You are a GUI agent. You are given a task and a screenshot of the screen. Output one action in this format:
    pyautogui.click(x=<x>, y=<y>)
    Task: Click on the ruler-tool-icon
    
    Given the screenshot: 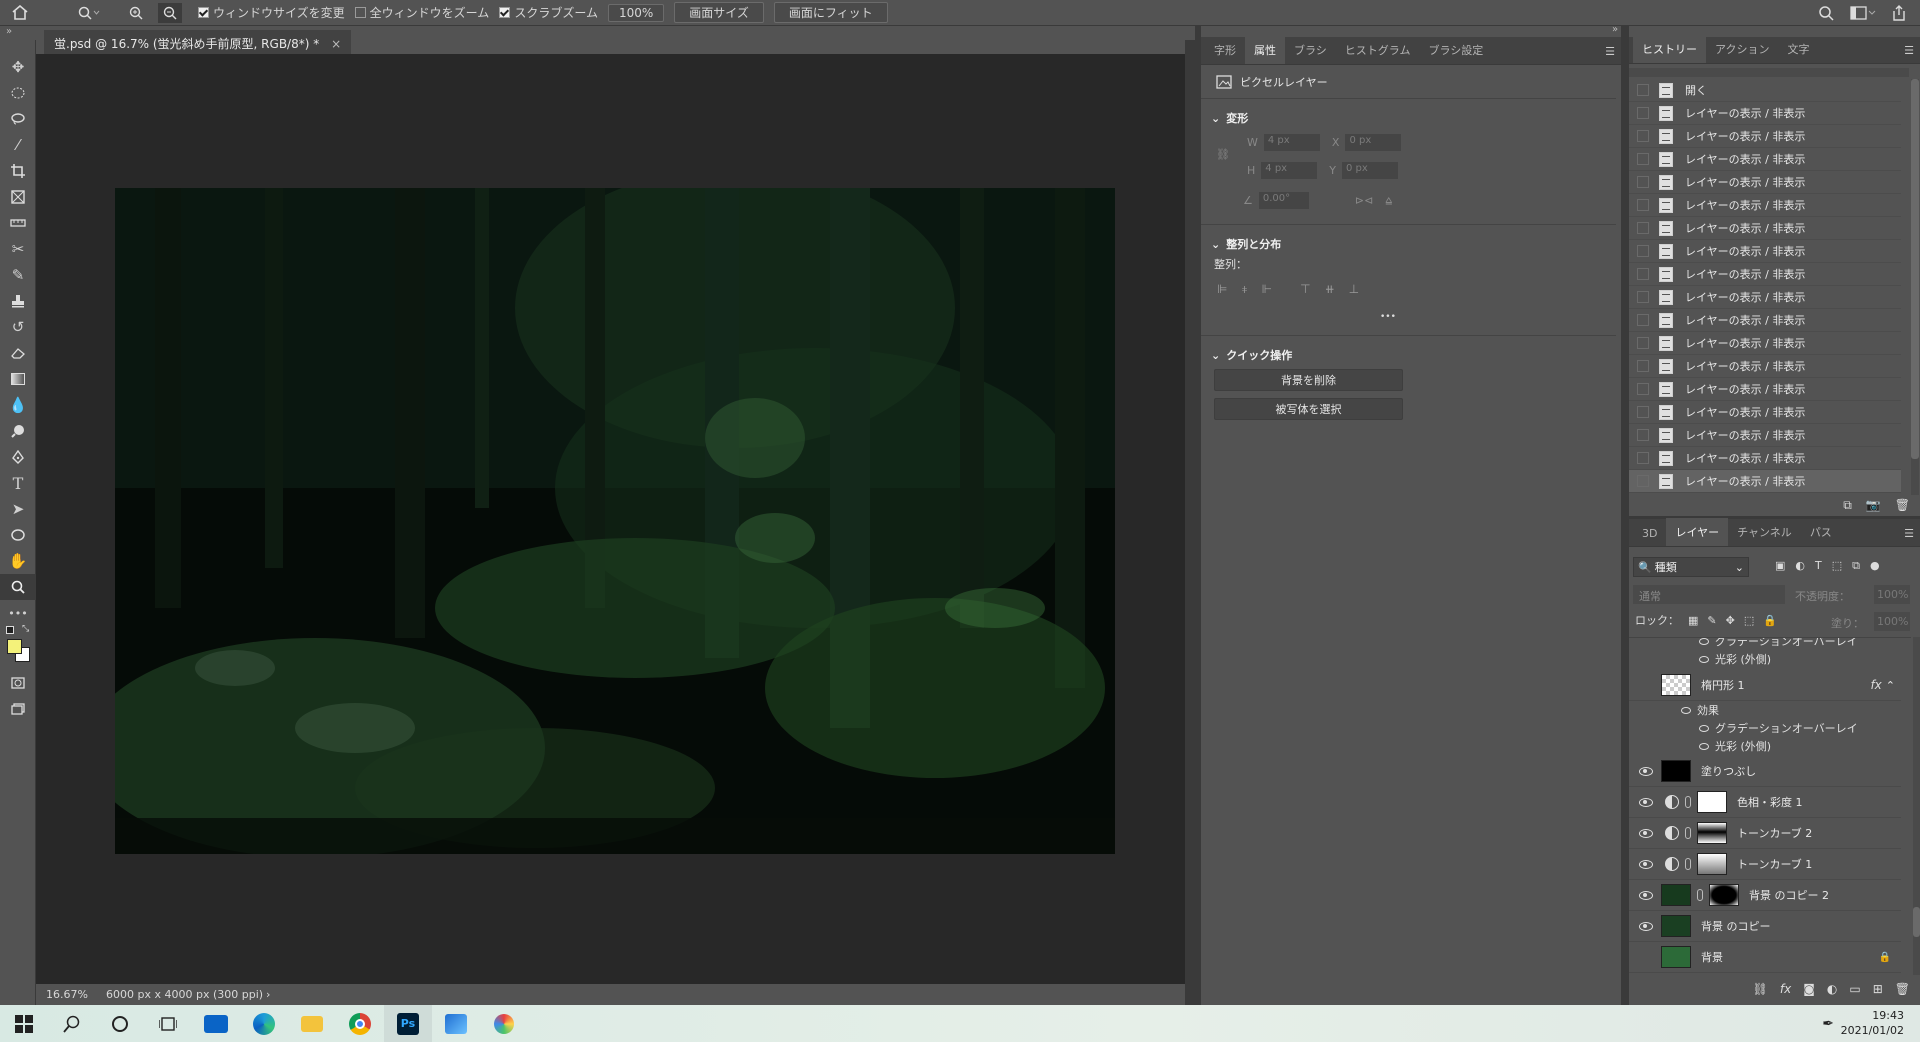 What is the action you would take?
    pyautogui.click(x=18, y=223)
    